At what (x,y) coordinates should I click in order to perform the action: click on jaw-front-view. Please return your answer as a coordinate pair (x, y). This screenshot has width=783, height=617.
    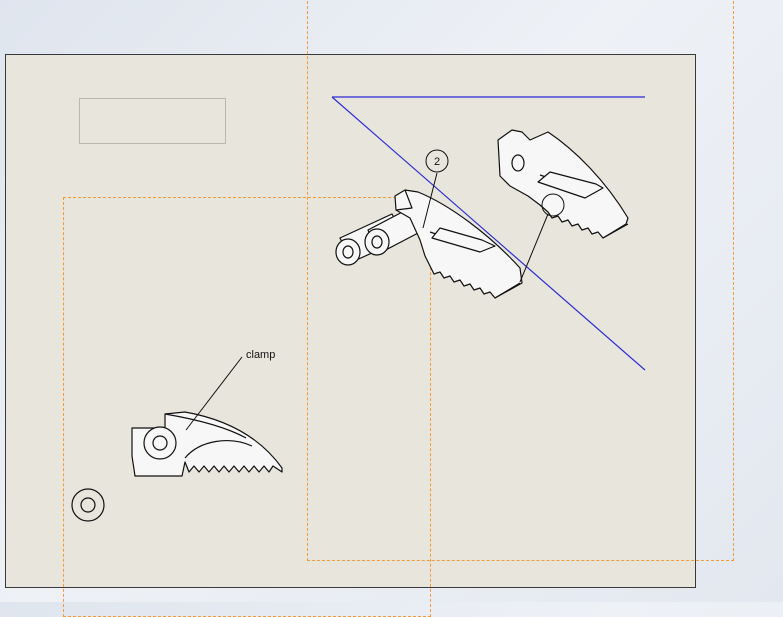
    Looking at the image, I should click on (207, 444).